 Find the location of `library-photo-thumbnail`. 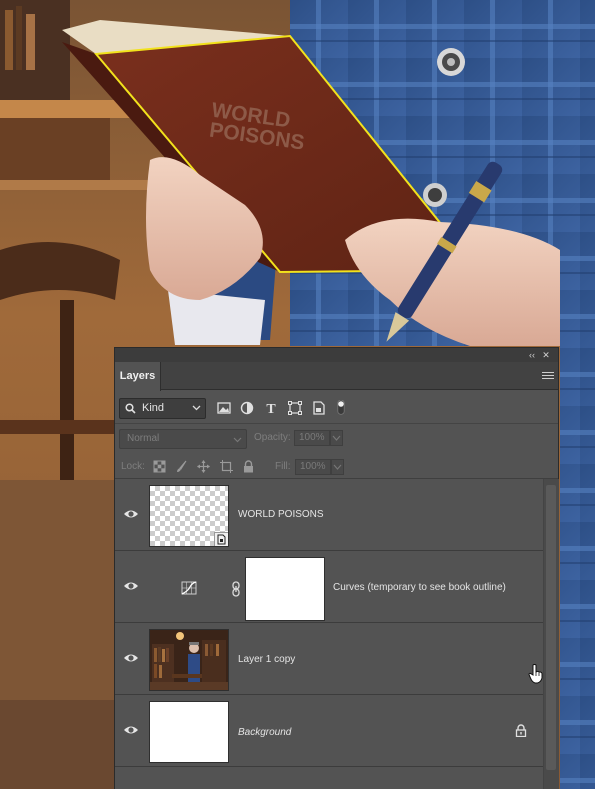

library-photo-thumbnail is located at coordinates (189, 660).